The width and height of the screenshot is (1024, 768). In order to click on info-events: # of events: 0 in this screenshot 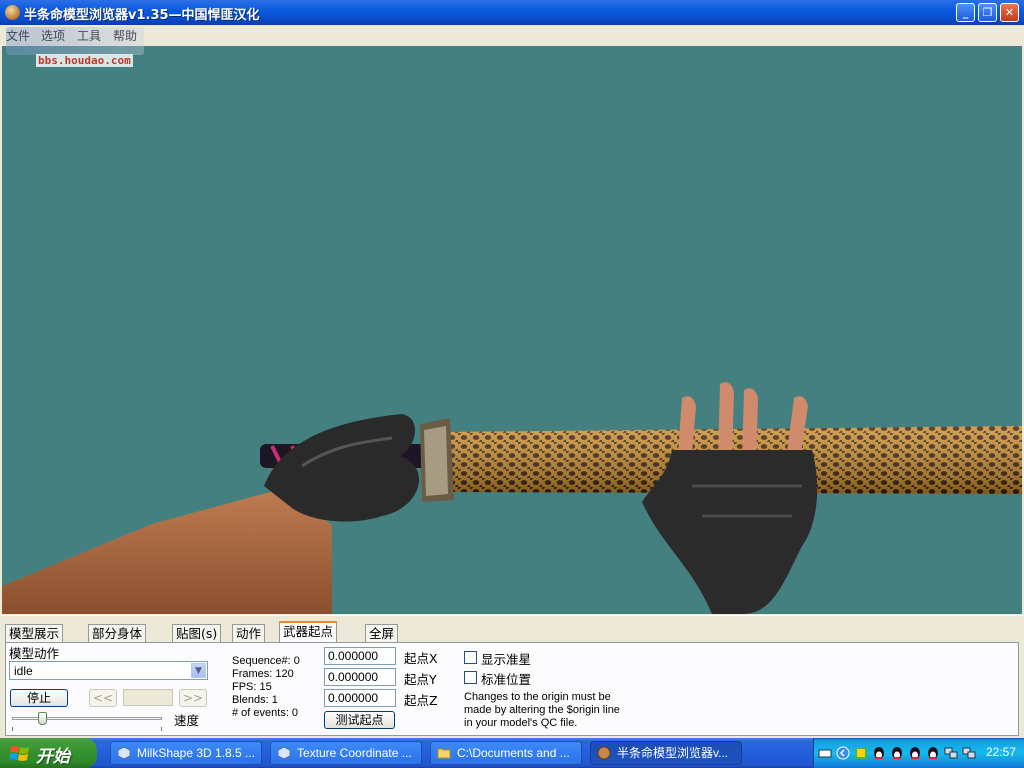, I will do `click(265, 713)`.